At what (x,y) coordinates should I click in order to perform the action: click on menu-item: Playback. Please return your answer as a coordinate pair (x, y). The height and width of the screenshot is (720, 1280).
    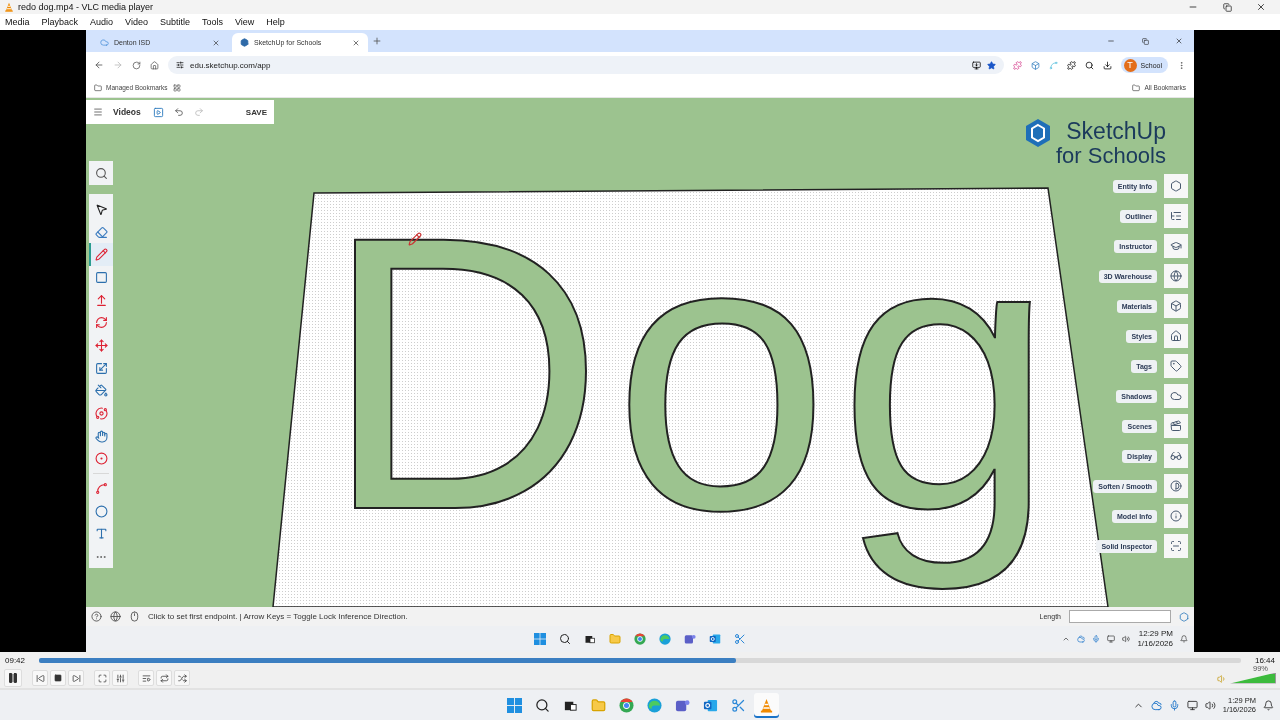
    Looking at the image, I should click on (60, 22).